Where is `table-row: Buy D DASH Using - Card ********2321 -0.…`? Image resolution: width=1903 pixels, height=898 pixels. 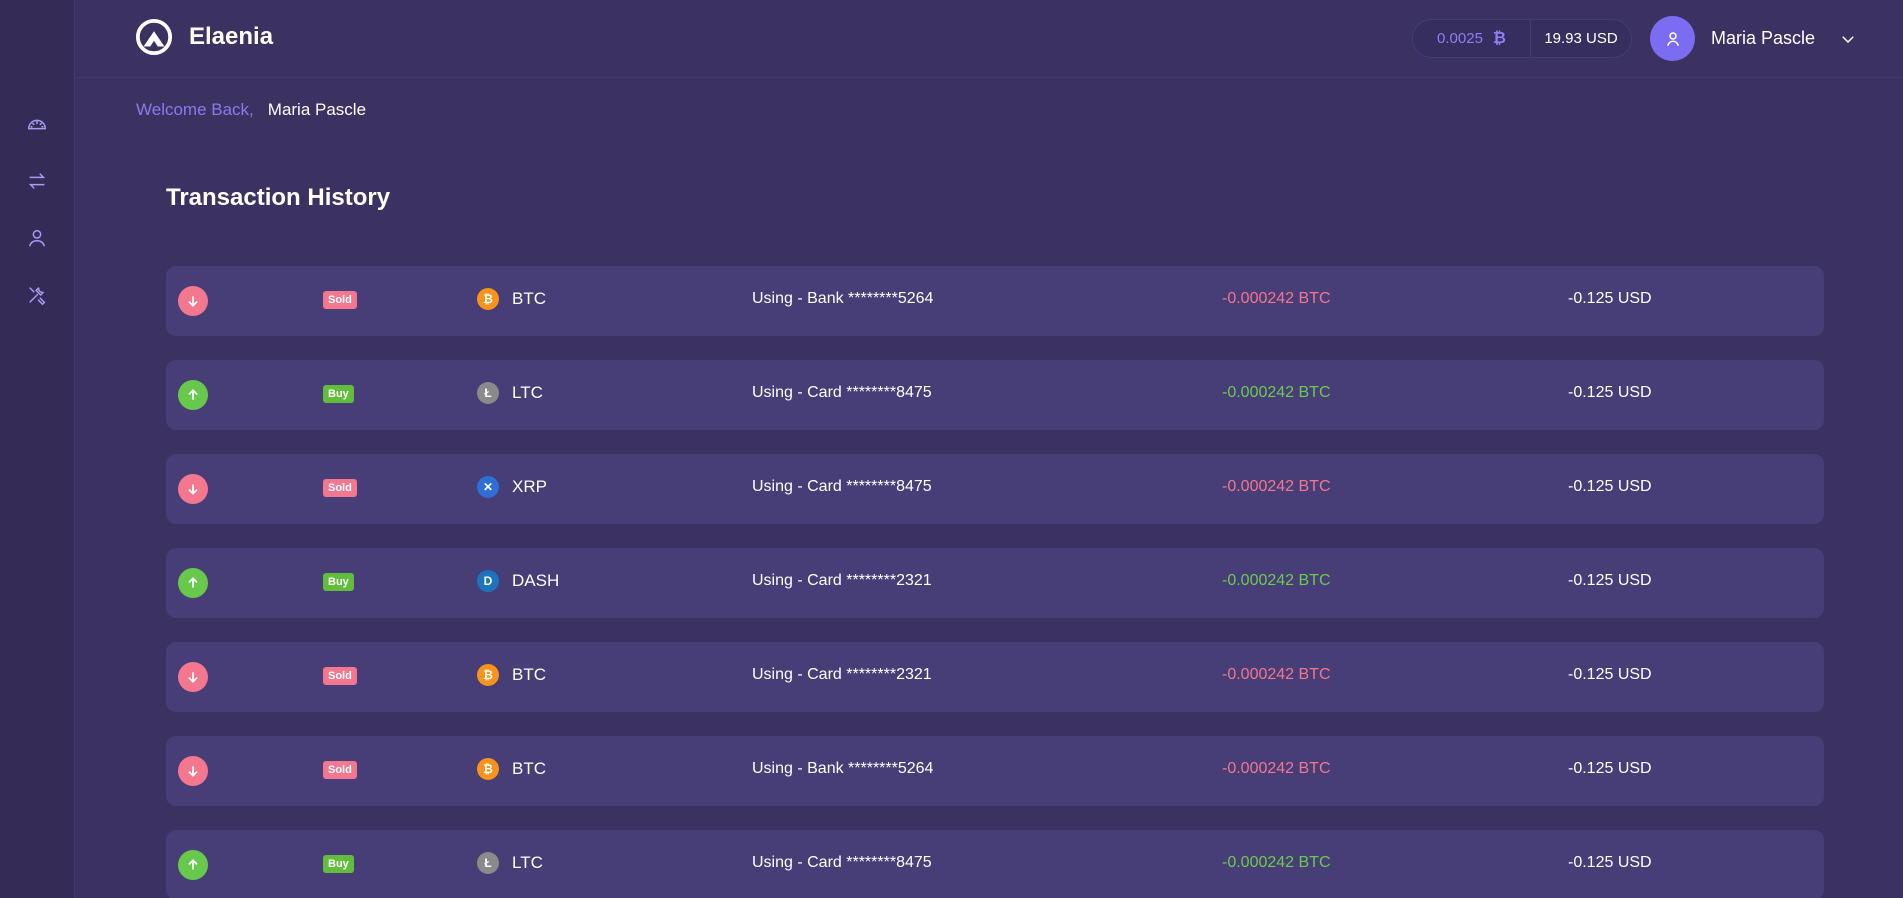
table-row: Buy D DASH Using - Card ********2321 -0.… is located at coordinates (995, 583).